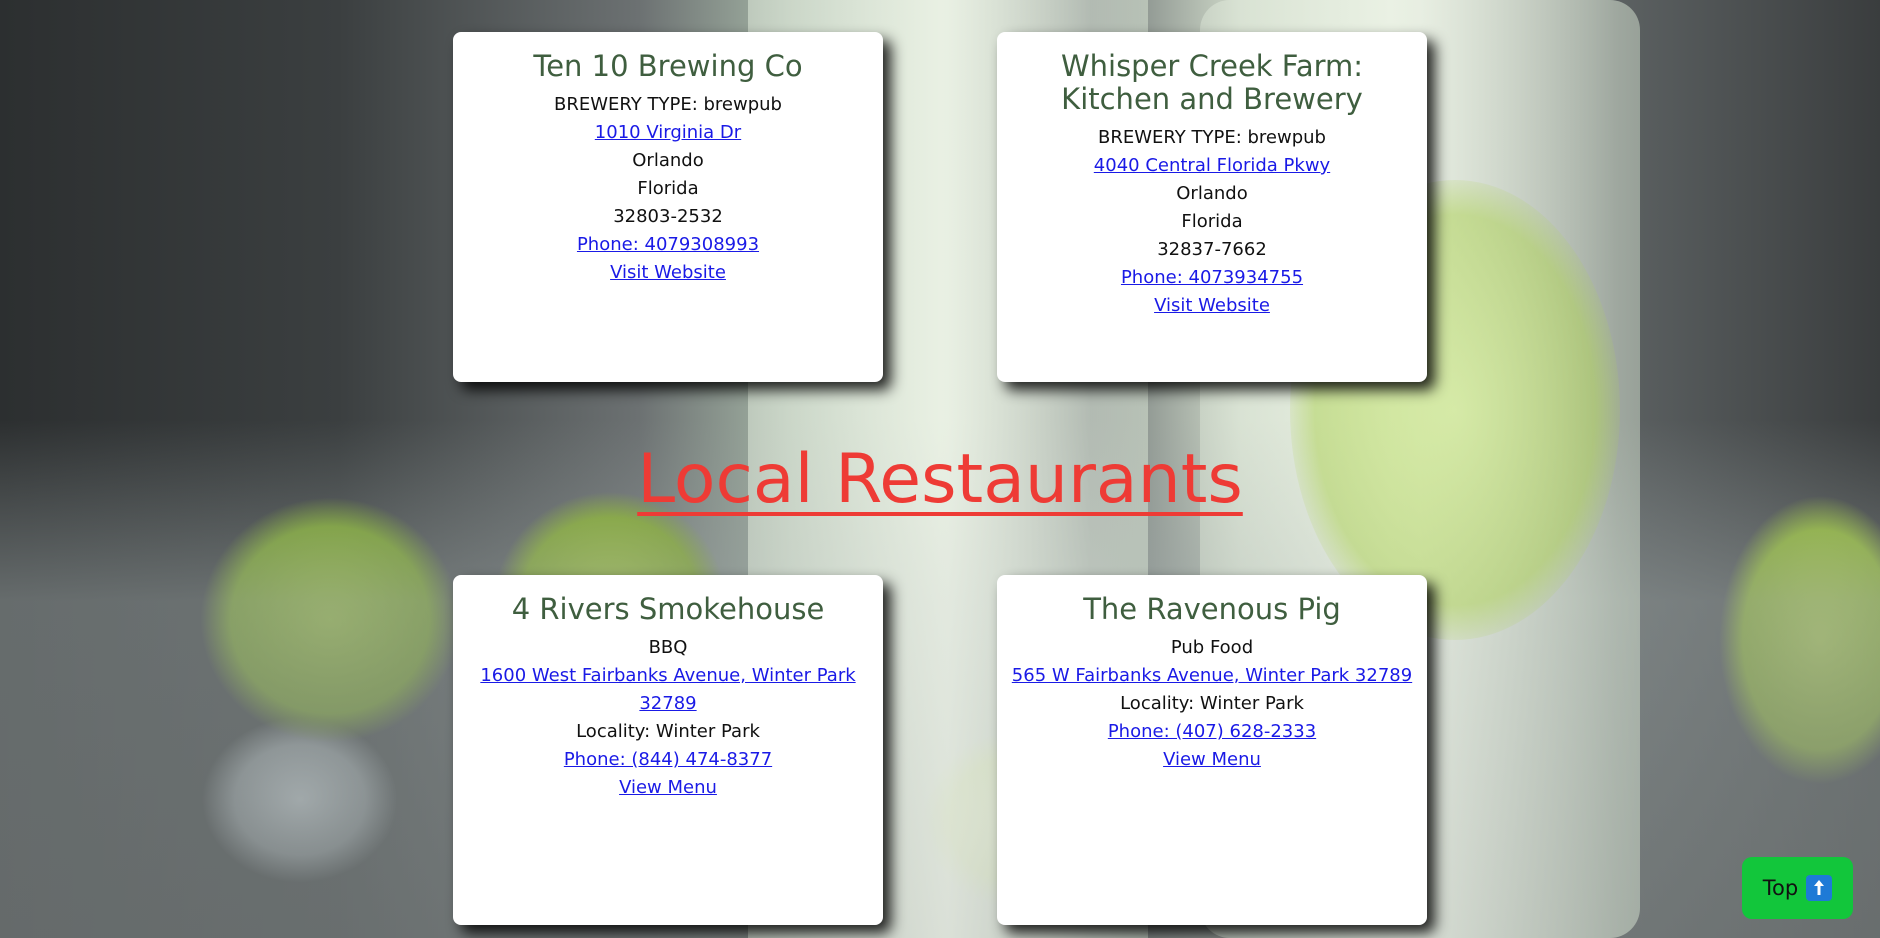 The width and height of the screenshot is (1880, 938). What do you see at coordinates (940, 479) in the screenshot?
I see `local-restaurants-heading: Local Restaurants` at bounding box center [940, 479].